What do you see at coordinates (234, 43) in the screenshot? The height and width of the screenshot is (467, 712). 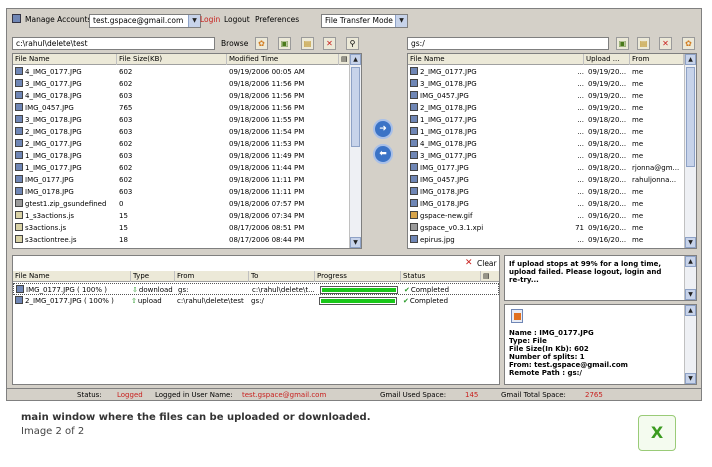 I see `browse-button: Browse` at bounding box center [234, 43].